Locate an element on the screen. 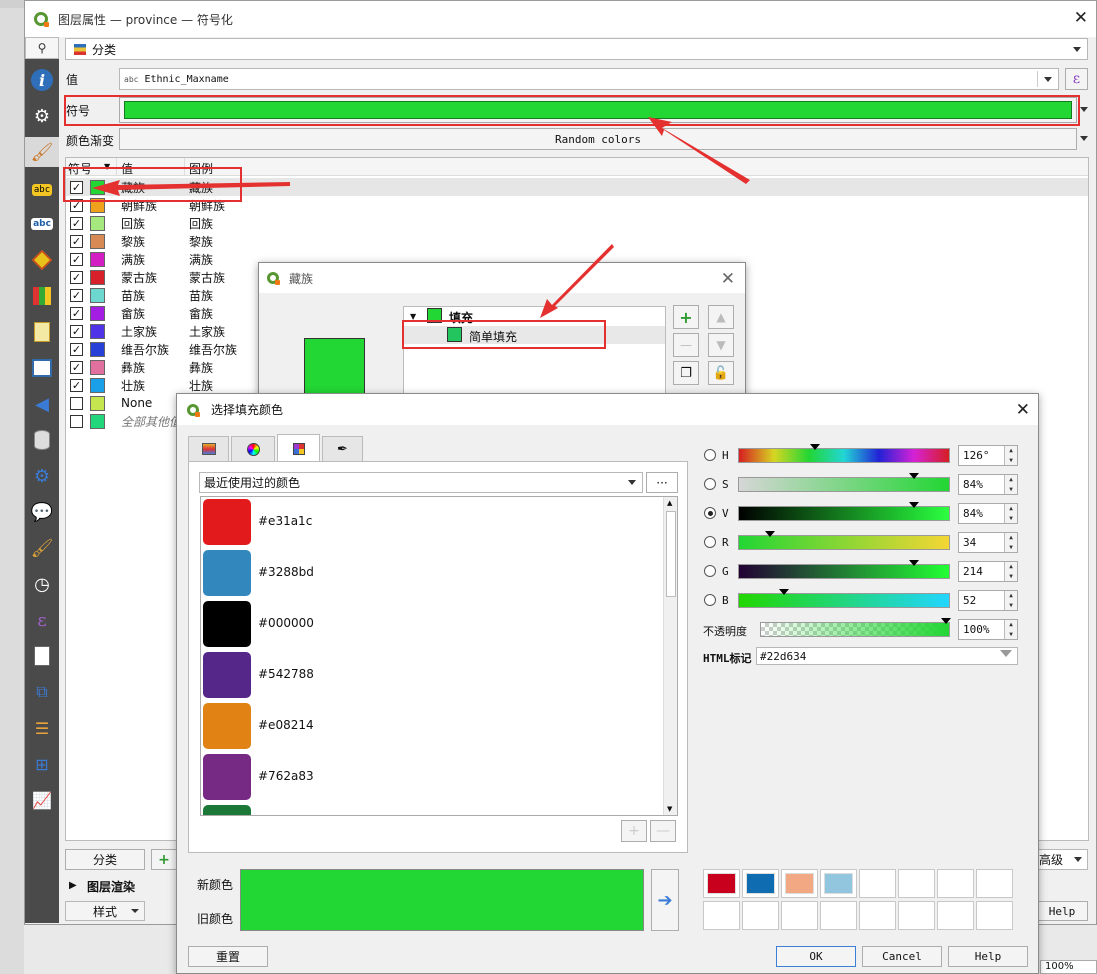 The image size is (1097, 974). annotation-arrow-to-symbol is located at coordinates (699, 150).